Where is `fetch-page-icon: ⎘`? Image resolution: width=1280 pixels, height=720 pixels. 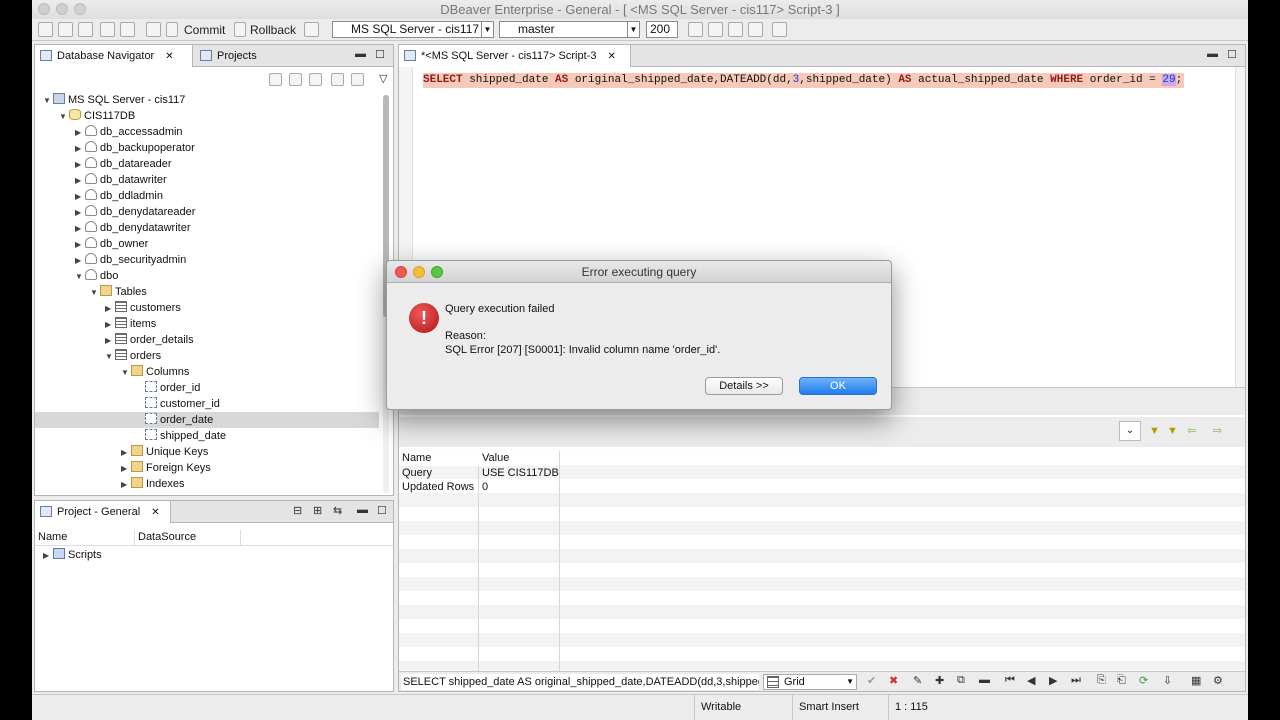
fetch-page-icon: ⎘ is located at coordinates (1101, 680).